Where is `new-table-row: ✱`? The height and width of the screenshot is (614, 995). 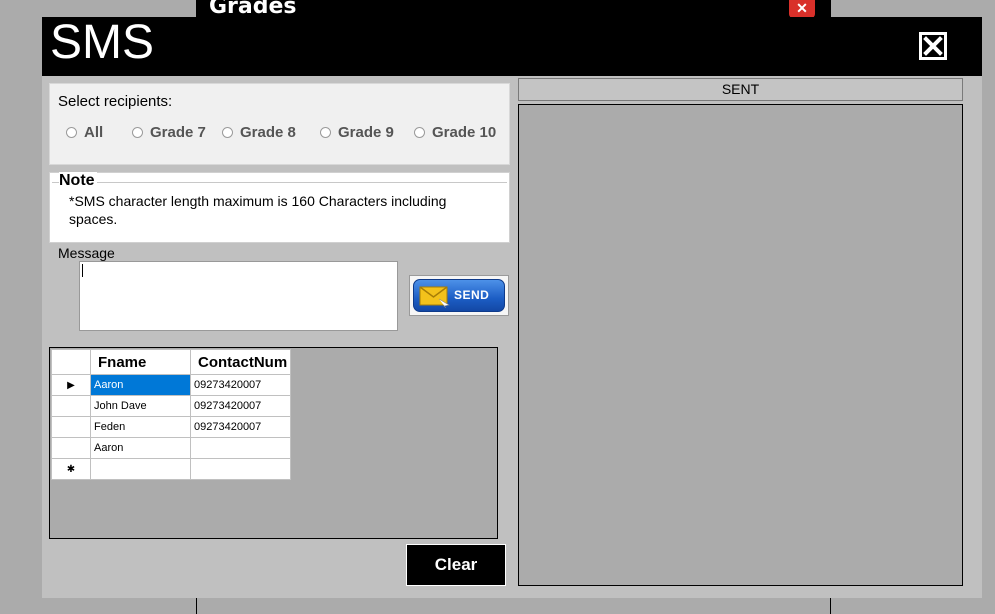
new-table-row: ✱ is located at coordinates (171, 469).